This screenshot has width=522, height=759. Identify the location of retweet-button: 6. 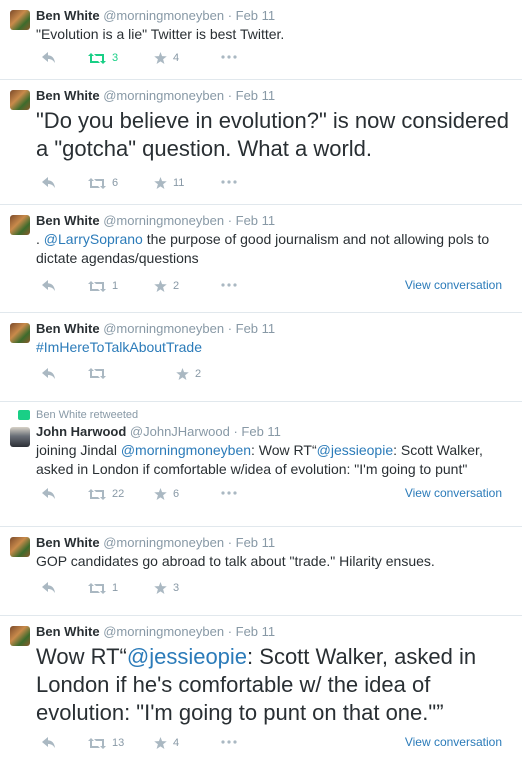
(103, 183).